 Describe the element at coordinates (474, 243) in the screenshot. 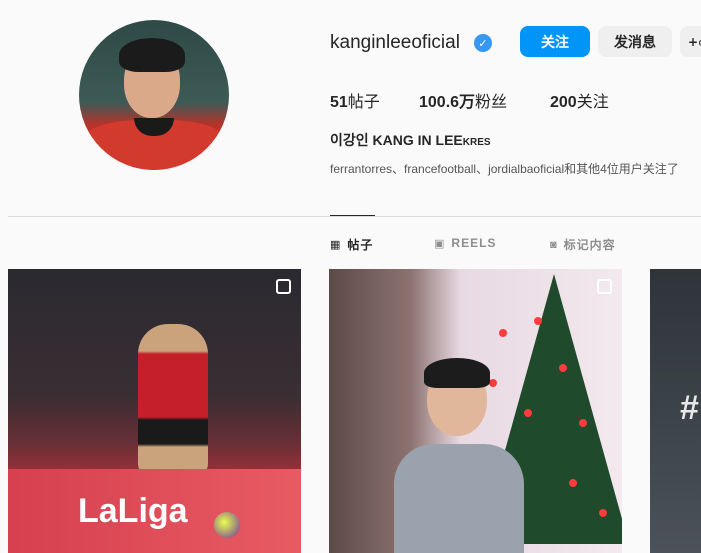

I see `tab-reels-label: REELS` at that location.